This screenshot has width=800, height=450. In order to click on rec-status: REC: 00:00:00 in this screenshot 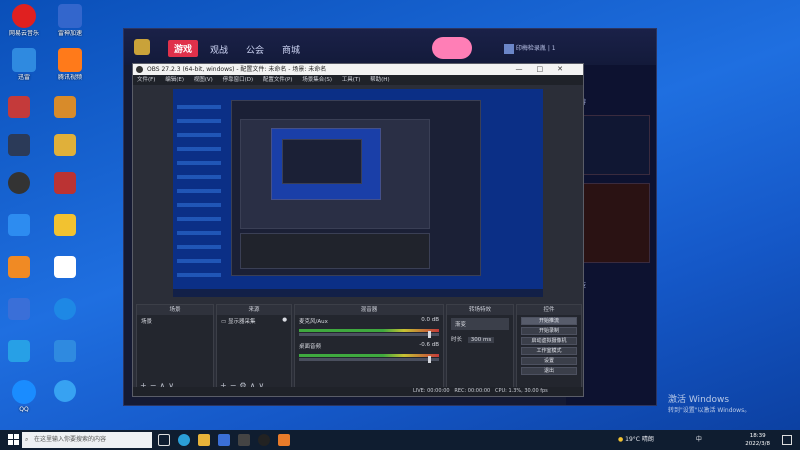, I will do `click(472, 391)`.